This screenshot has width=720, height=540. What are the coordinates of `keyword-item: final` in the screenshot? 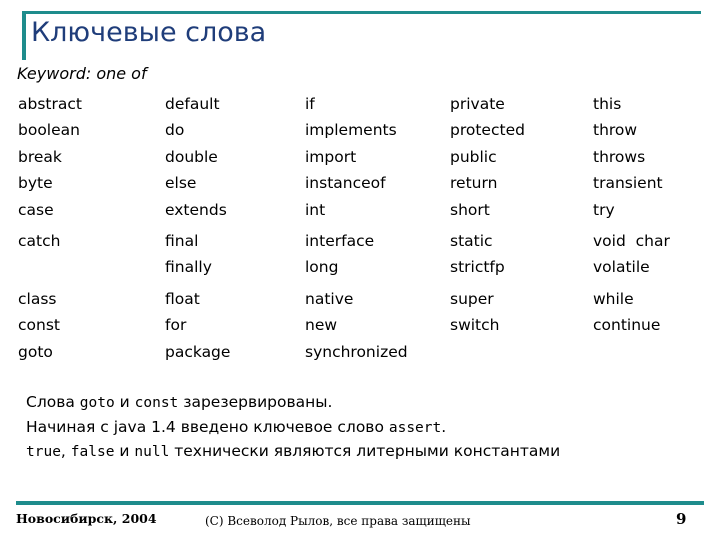 It's located at (182, 240).